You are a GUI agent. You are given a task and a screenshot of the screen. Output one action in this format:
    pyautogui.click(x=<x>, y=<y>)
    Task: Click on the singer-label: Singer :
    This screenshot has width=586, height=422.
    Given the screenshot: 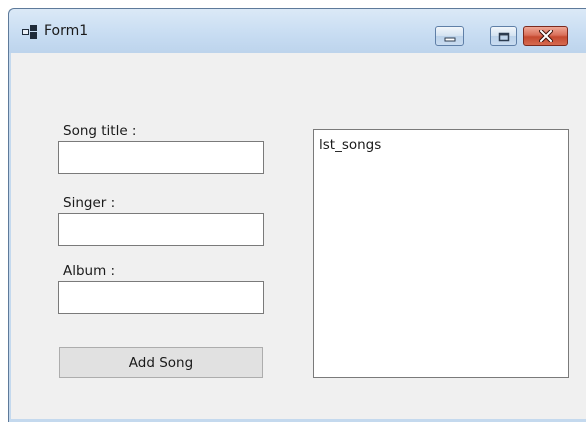 What is the action you would take?
    pyautogui.click(x=89, y=203)
    